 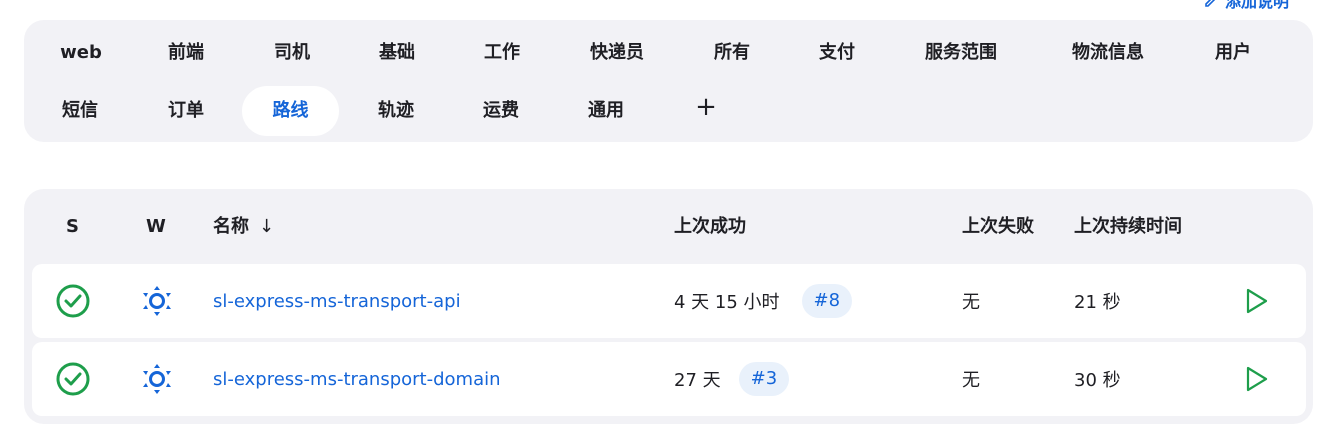 I want to click on last-success-cell: 4 天 15 小时 #8, so click(x=763, y=301).